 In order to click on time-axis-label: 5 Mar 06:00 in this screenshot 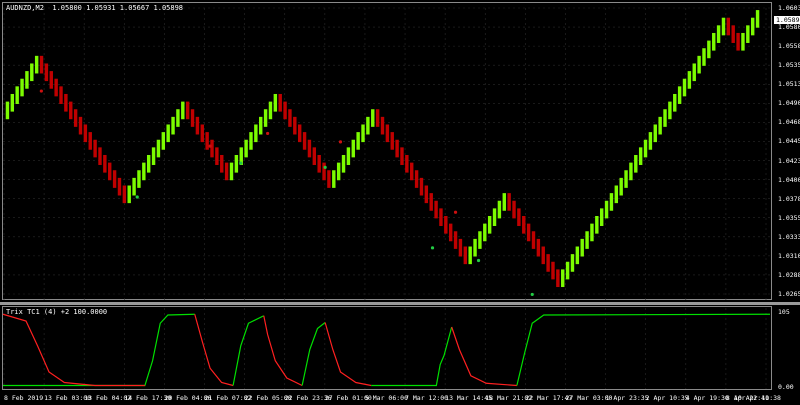, I will do `click(386, 398)`.